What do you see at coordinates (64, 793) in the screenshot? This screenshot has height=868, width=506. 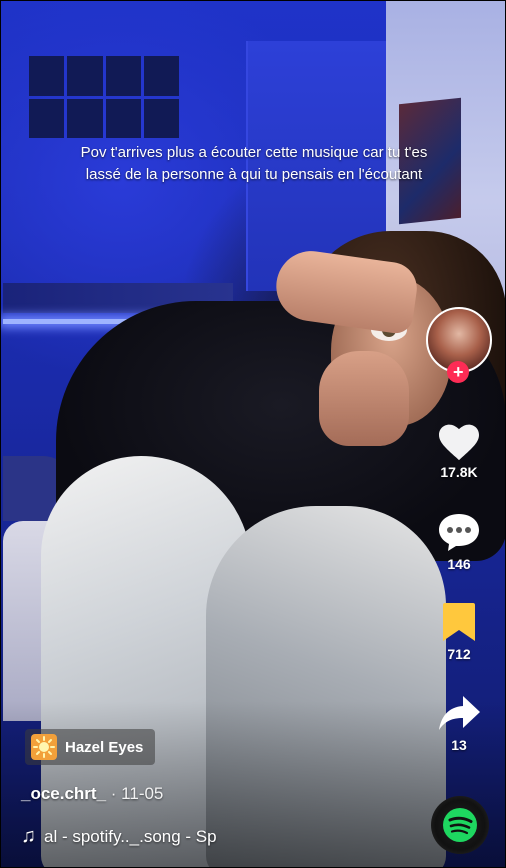 I see `username-text: _oce.chrt_` at bounding box center [64, 793].